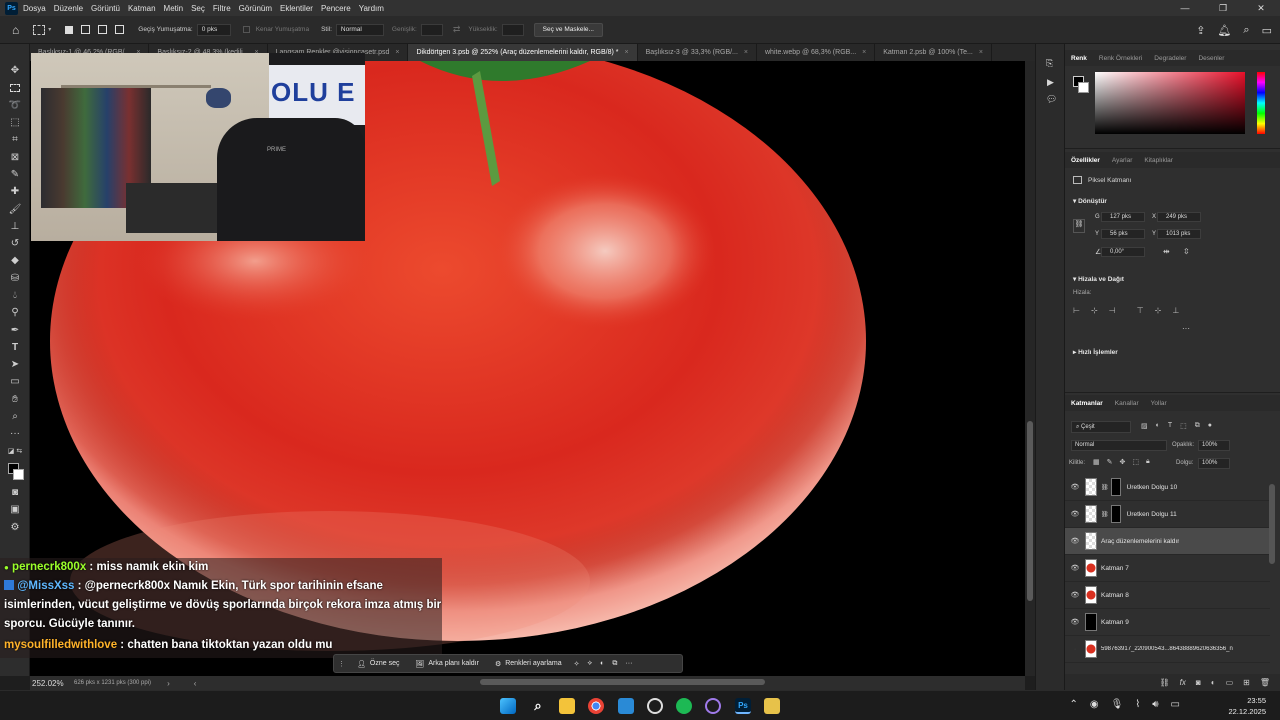 The width and height of the screenshot is (1280, 720). Describe the element at coordinates (15, 416) in the screenshot. I see `zoom-tool-icon: ⌕` at that location.